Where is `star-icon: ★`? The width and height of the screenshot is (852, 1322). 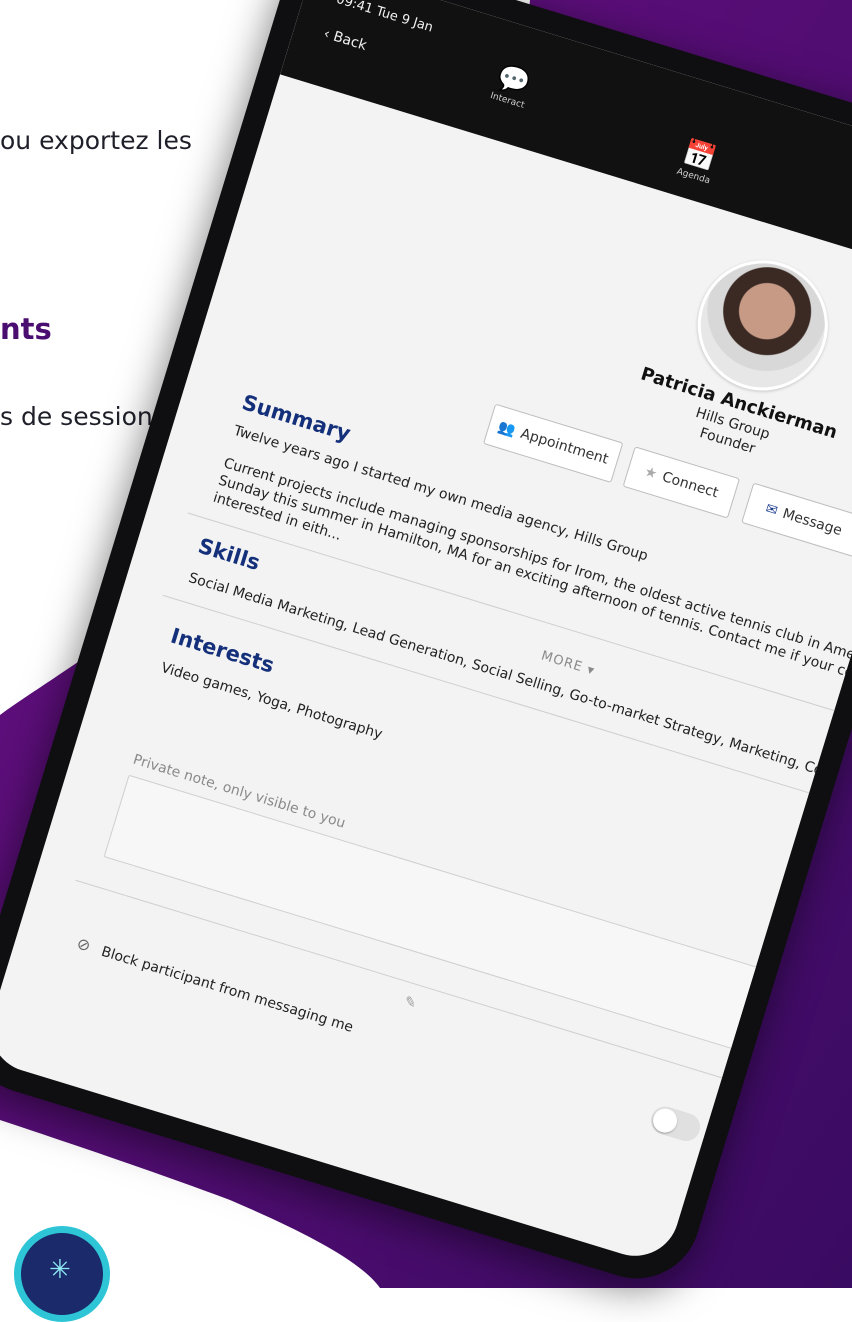
star-icon: ★ is located at coordinates (651, 473).